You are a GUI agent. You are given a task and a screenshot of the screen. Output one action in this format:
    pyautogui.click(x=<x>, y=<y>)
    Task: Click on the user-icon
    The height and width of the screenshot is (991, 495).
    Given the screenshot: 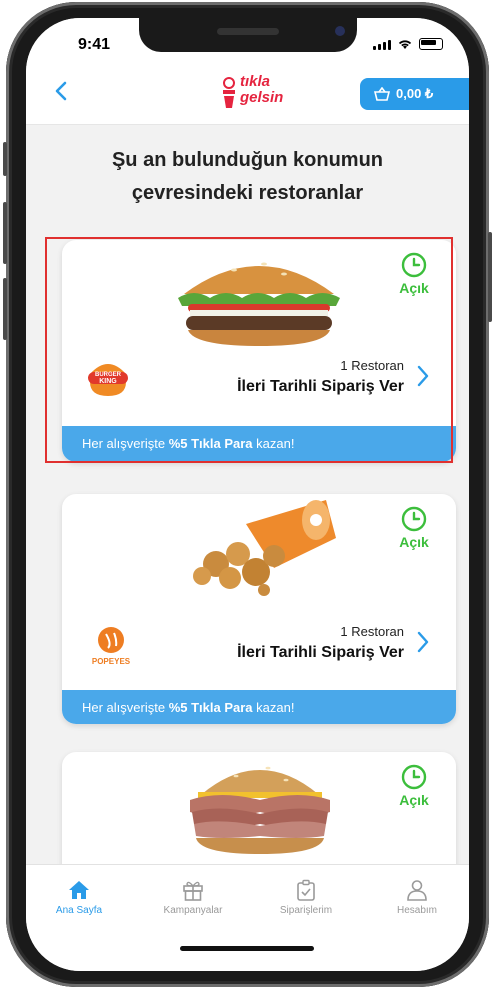 What is the action you would take?
    pyautogui.click(x=417, y=890)
    